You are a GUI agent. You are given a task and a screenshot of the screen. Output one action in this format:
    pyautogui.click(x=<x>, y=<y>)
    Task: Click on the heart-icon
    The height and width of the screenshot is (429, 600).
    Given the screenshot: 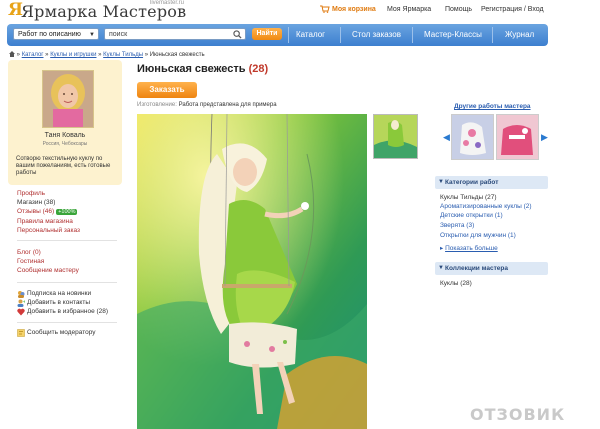 What is the action you would take?
    pyautogui.click(x=21, y=312)
    